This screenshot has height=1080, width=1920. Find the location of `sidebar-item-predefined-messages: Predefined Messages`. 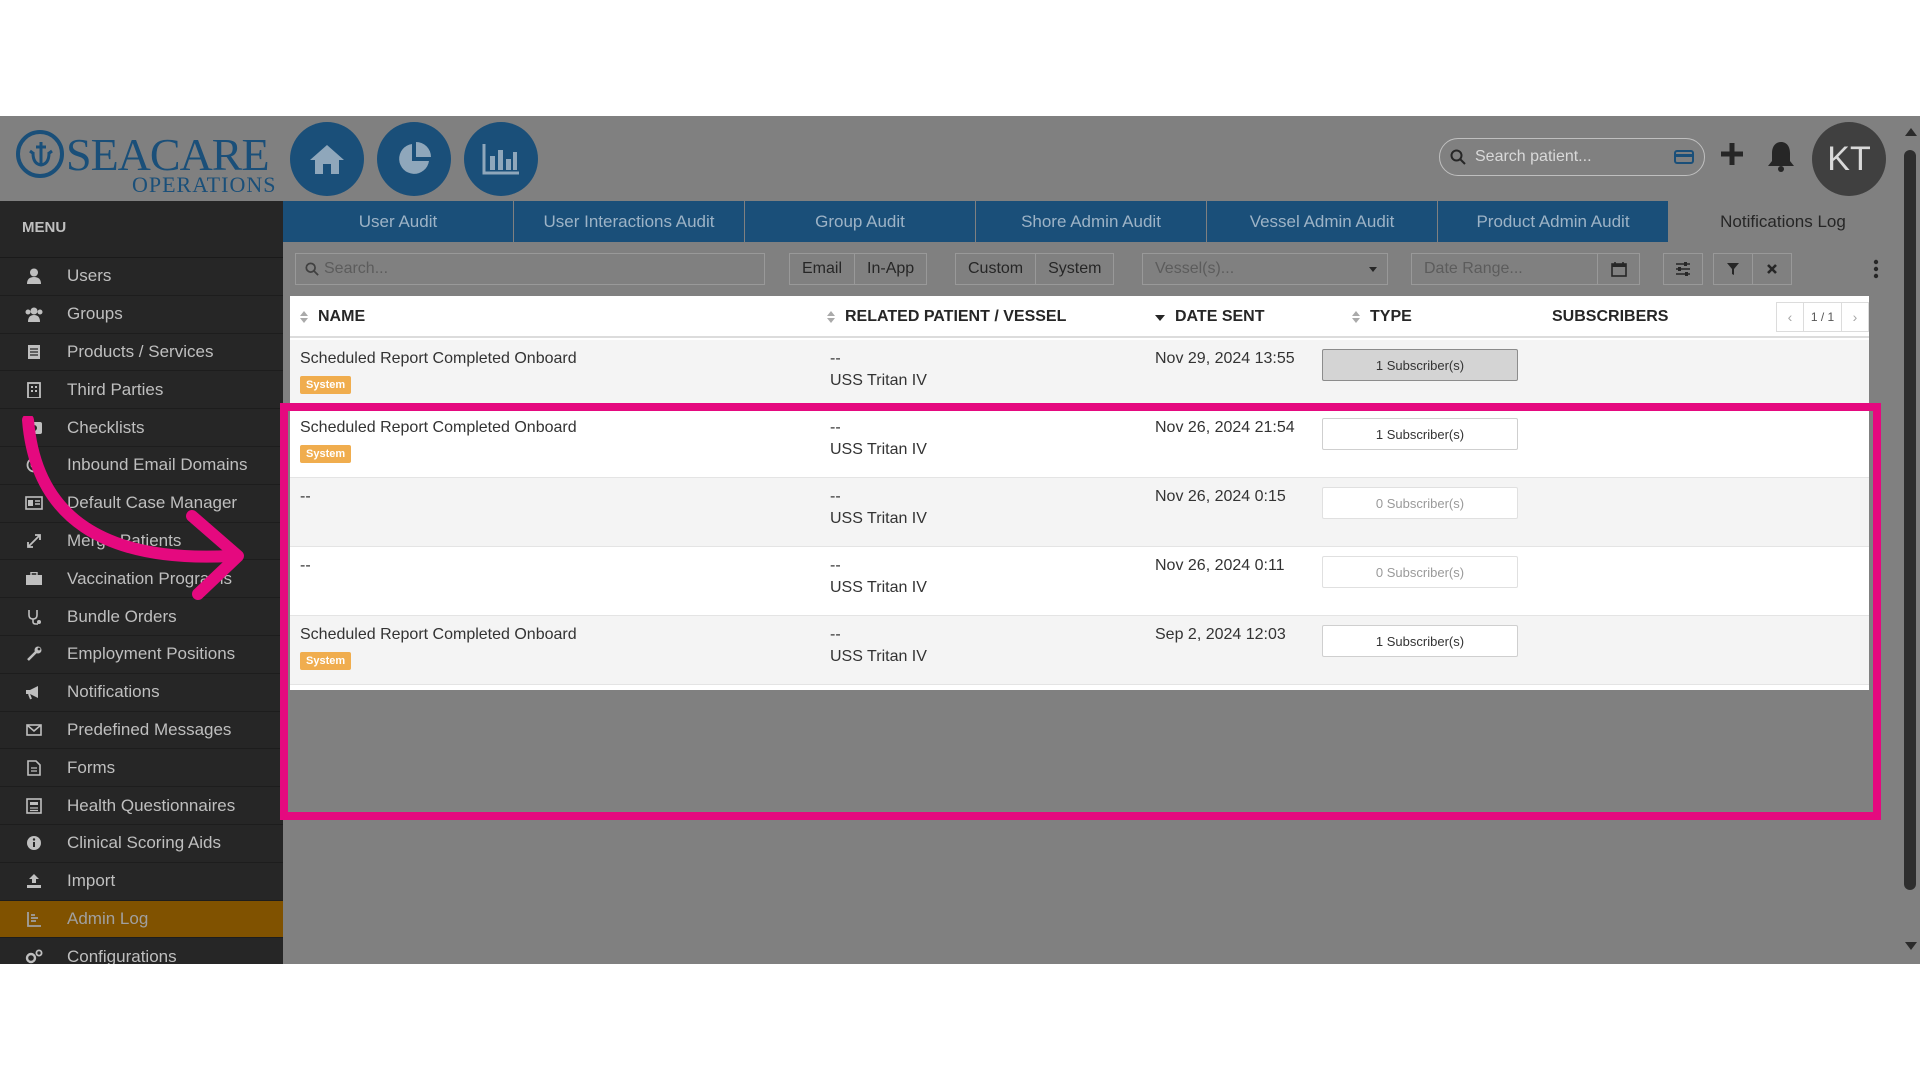

sidebar-item-predefined-messages: Predefined Messages is located at coordinates (141, 731).